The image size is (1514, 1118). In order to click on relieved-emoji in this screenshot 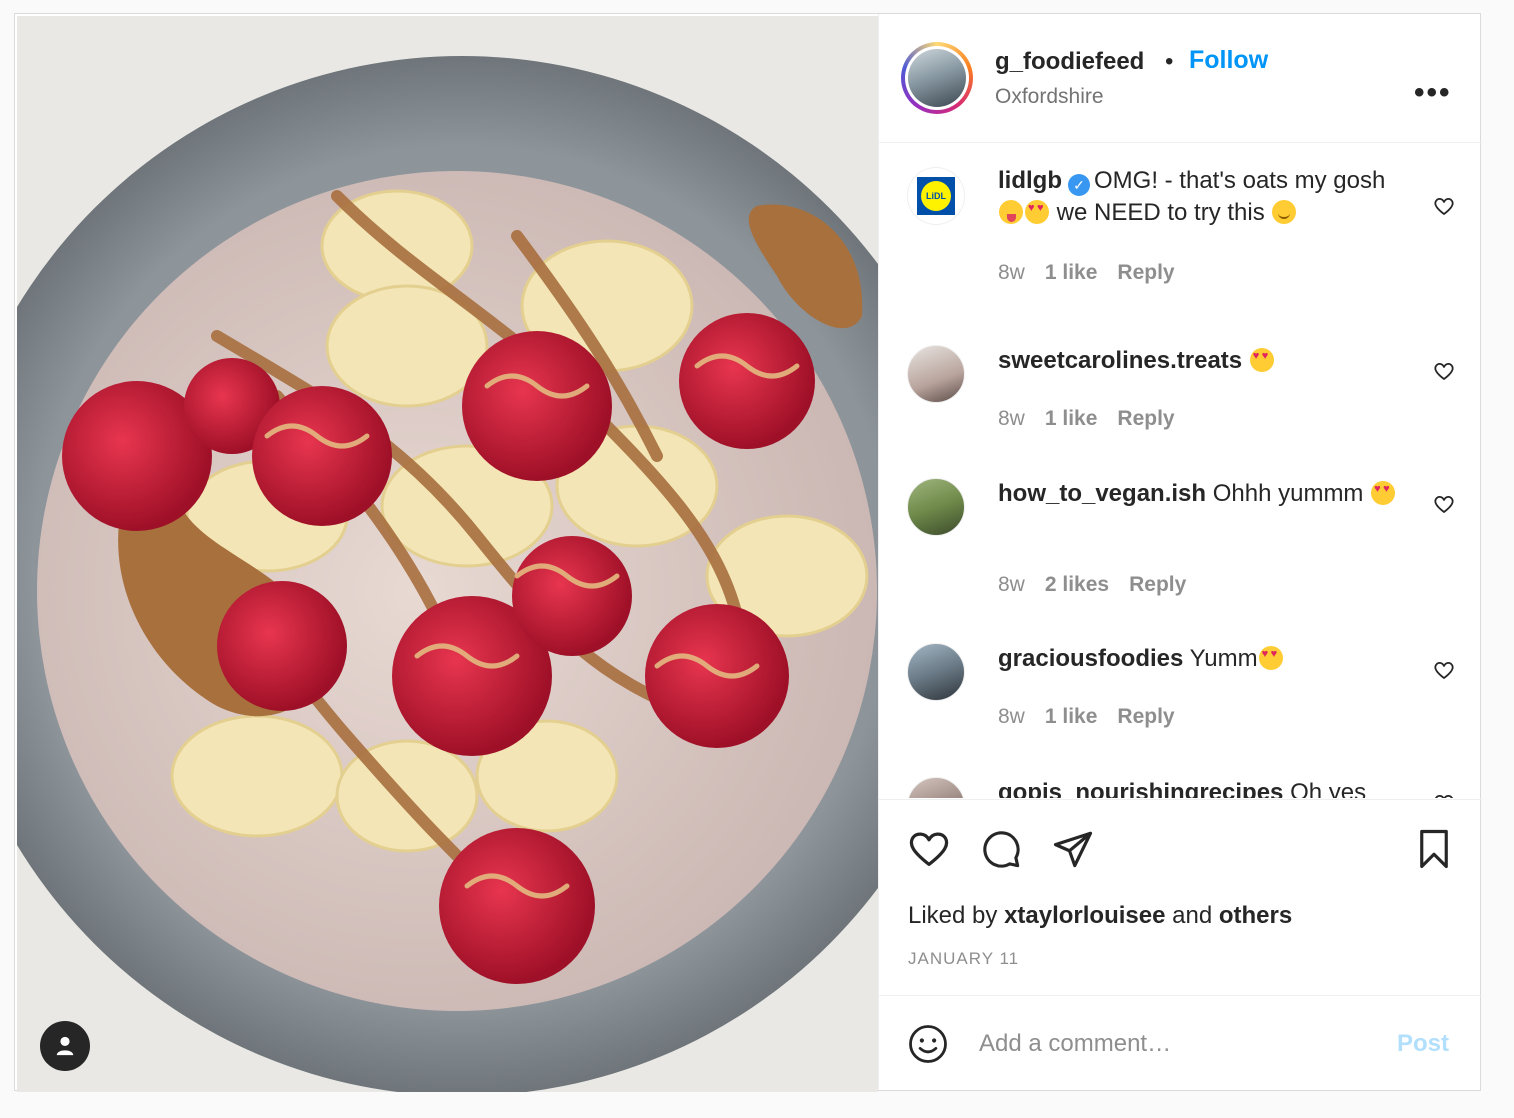, I will do `click(1284, 212)`.